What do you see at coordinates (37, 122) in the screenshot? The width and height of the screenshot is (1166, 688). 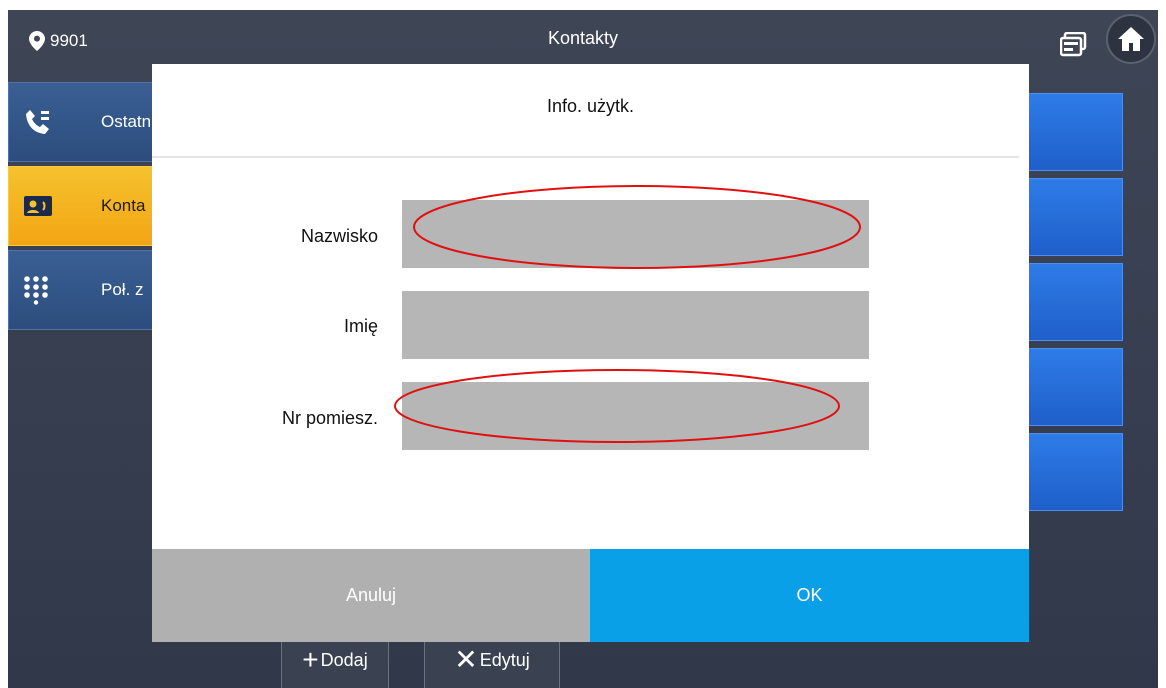 I see `call-log-icon` at bounding box center [37, 122].